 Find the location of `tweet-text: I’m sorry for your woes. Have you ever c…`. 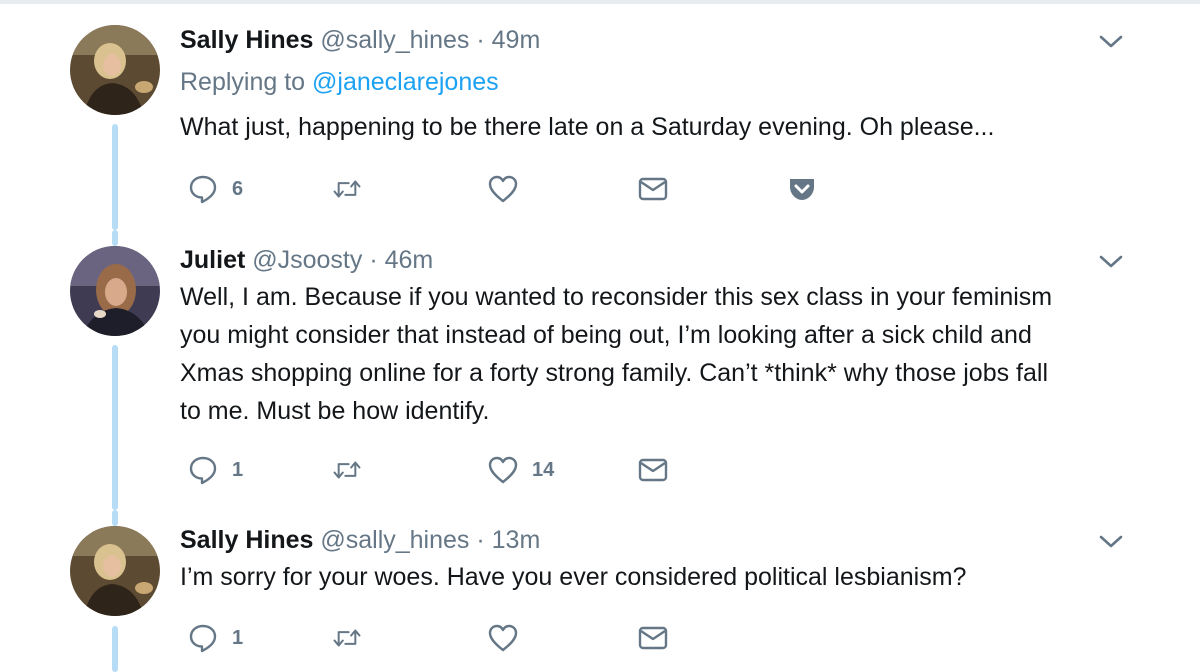

tweet-text: I’m sorry for your woes. Have you ever c… is located at coordinates (573, 577).